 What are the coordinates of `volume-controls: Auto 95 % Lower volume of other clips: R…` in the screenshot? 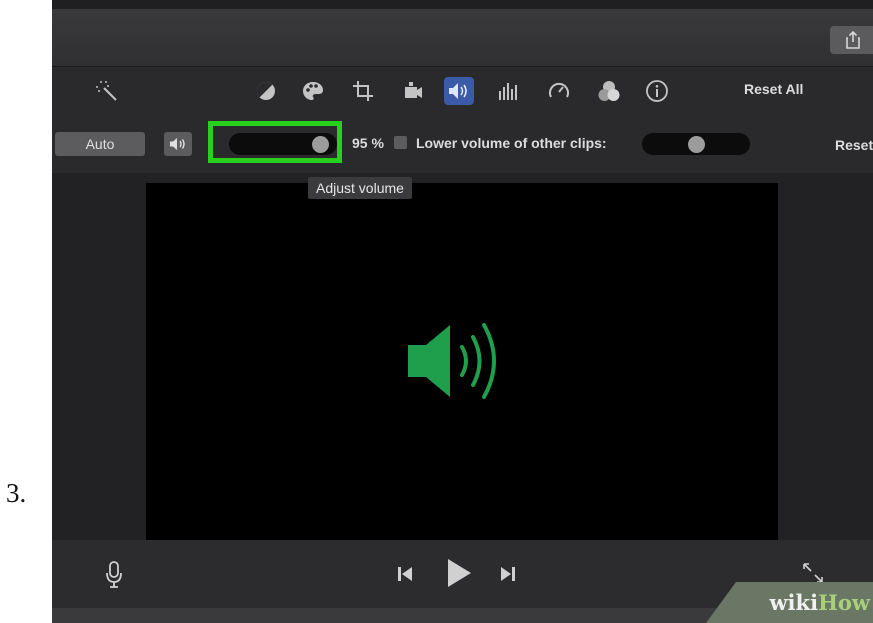 It's located at (462, 145).